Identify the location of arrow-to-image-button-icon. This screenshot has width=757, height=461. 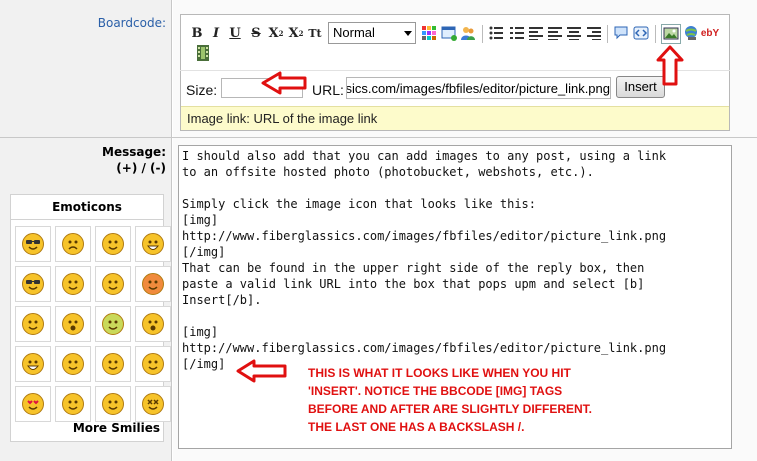
(670, 65).